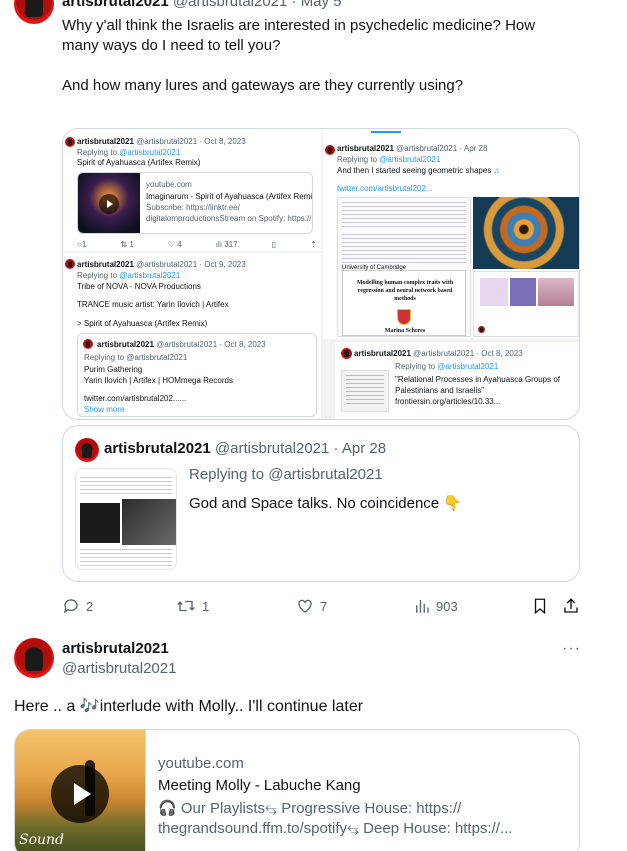  I want to click on repost-count: 1, so click(206, 606).